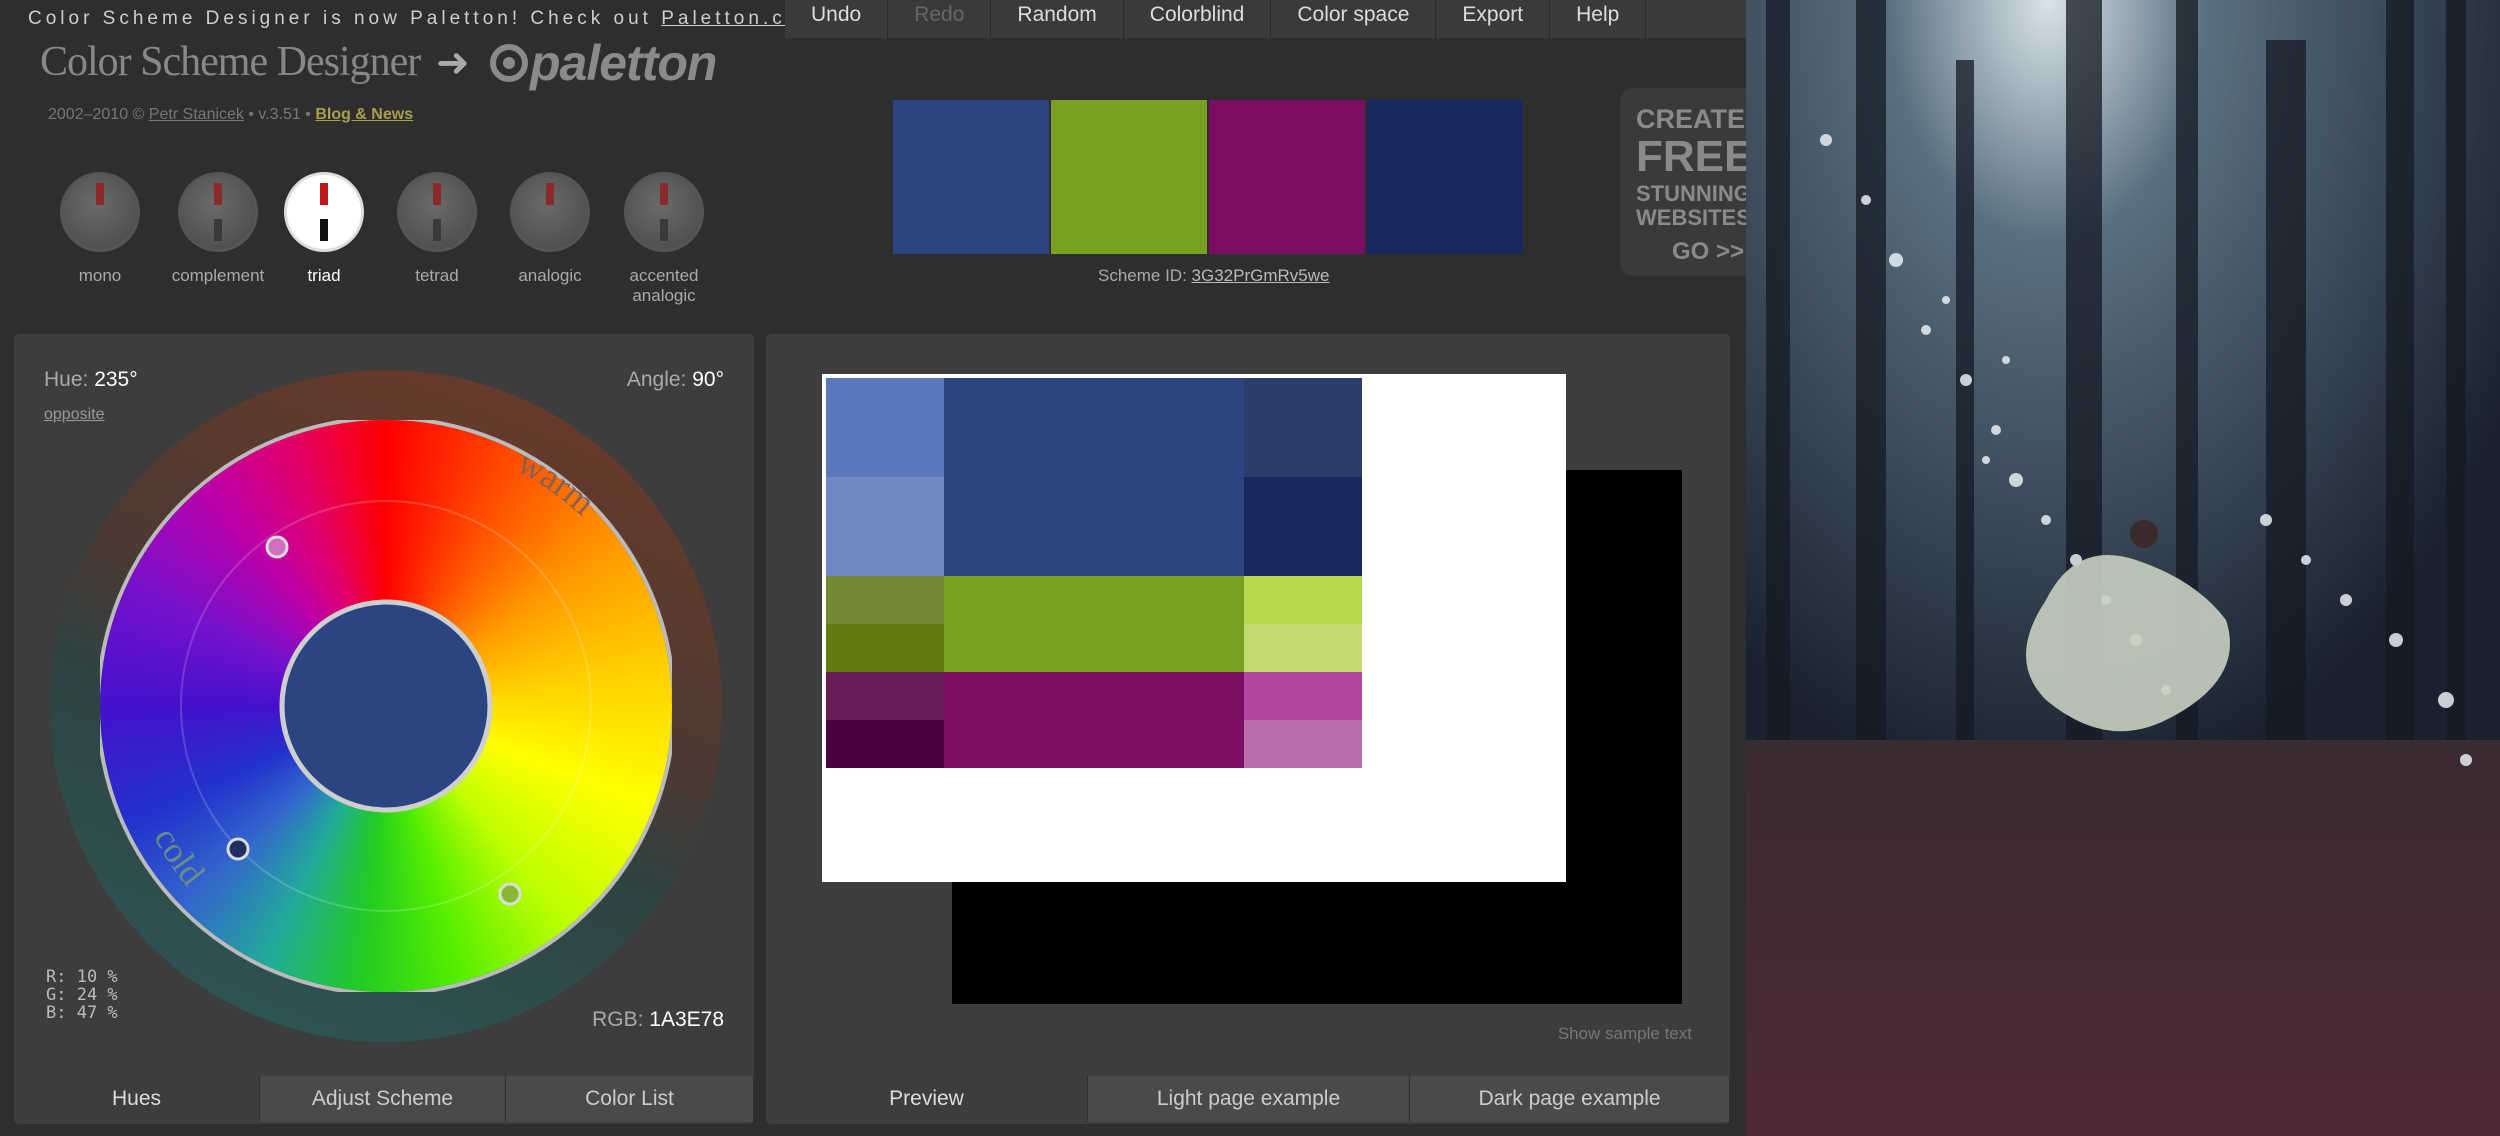 Image resolution: width=2500 pixels, height=1136 pixels. What do you see at coordinates (940, 19) in the screenshot?
I see `menu-redo: Redo` at bounding box center [940, 19].